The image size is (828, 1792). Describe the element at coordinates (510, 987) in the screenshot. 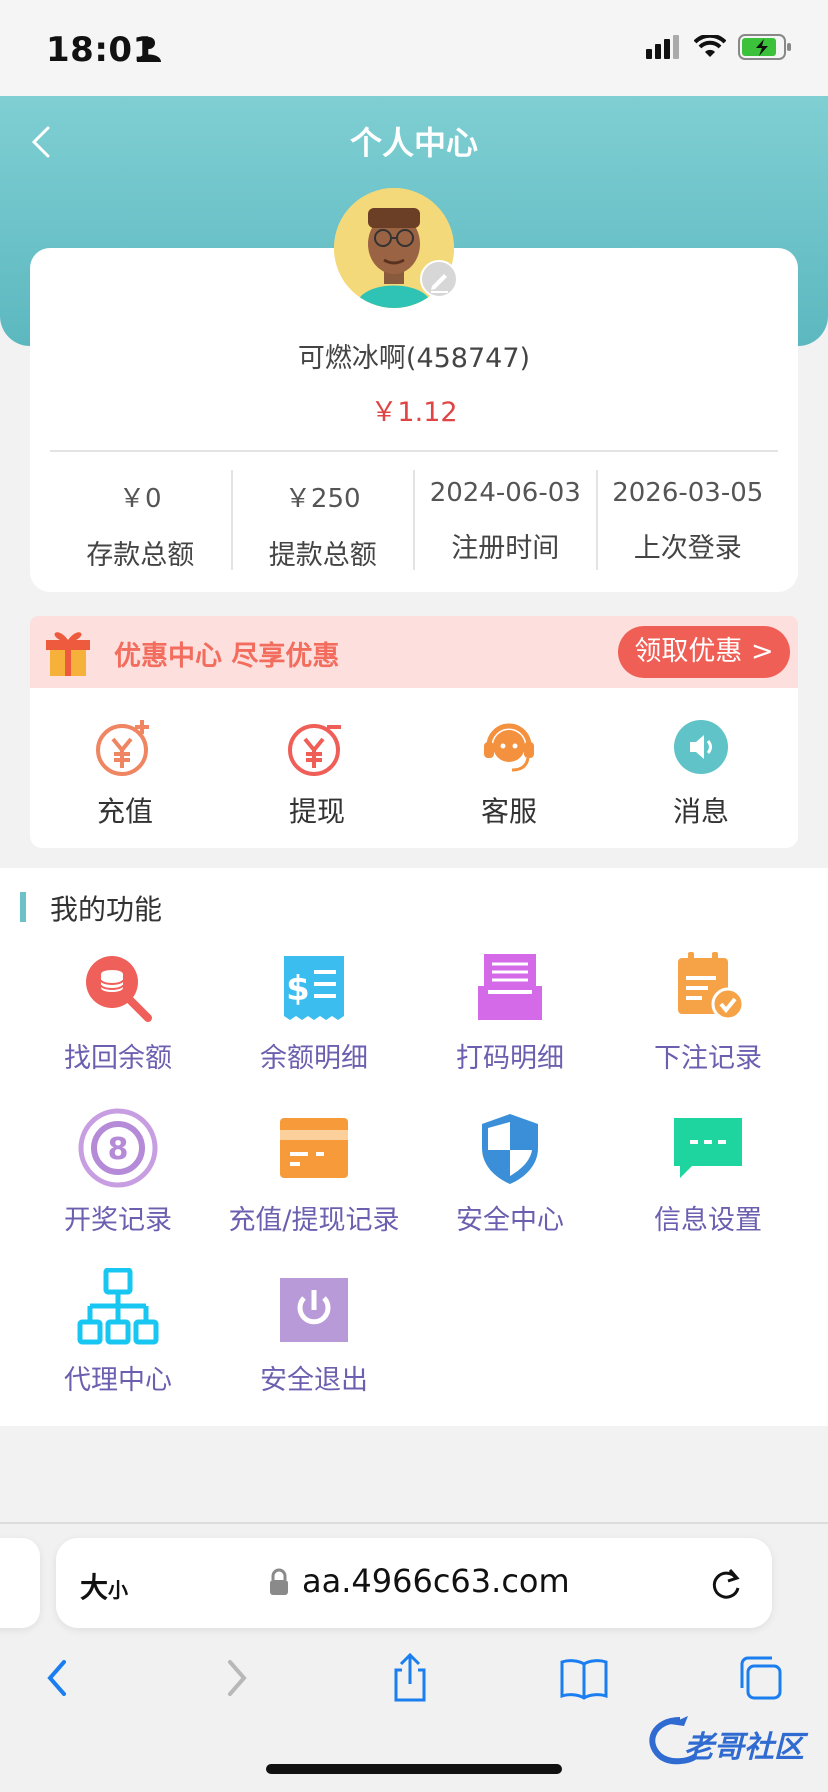

I see `printer-icon` at that location.